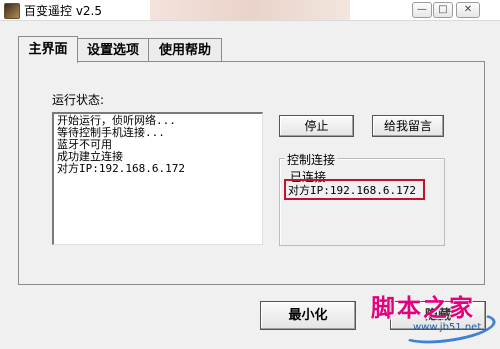 This screenshot has height=349, width=500. Describe the element at coordinates (78, 100) in the screenshot. I see `status-label: 运行状态:` at that location.